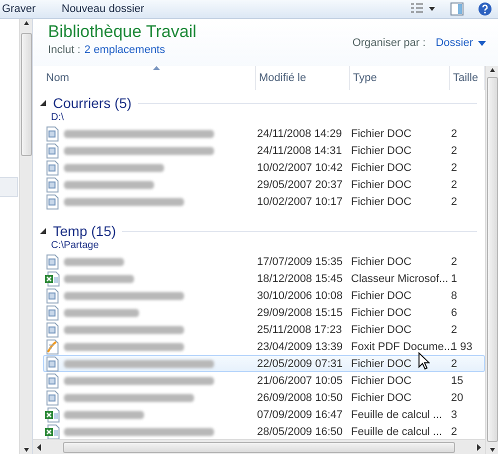 The image size is (498, 454). What do you see at coordinates (299, 151) in the screenshot?
I see `modified-date: 24/11/2008 14:31` at bounding box center [299, 151].